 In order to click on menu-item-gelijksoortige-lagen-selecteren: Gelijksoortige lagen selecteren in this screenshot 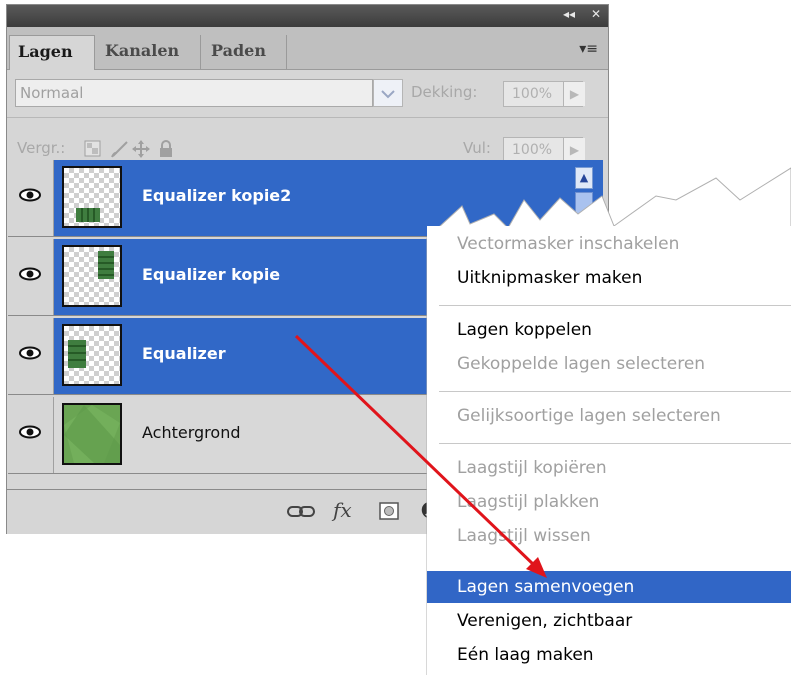, I will do `click(589, 416)`.